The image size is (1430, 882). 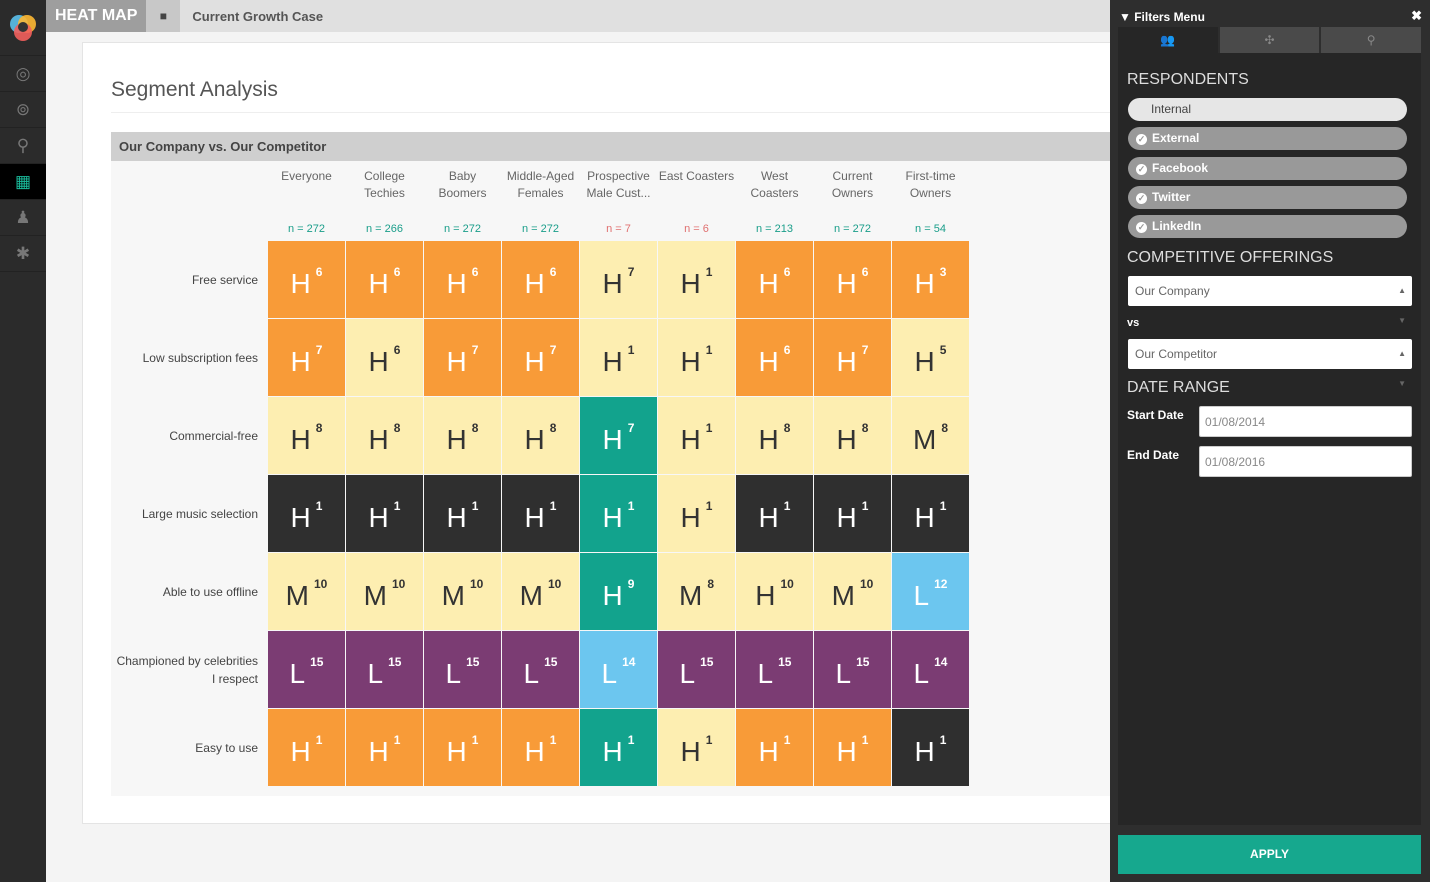 What do you see at coordinates (930, 357) in the screenshot?
I see `heatmap-cell: H5` at bounding box center [930, 357].